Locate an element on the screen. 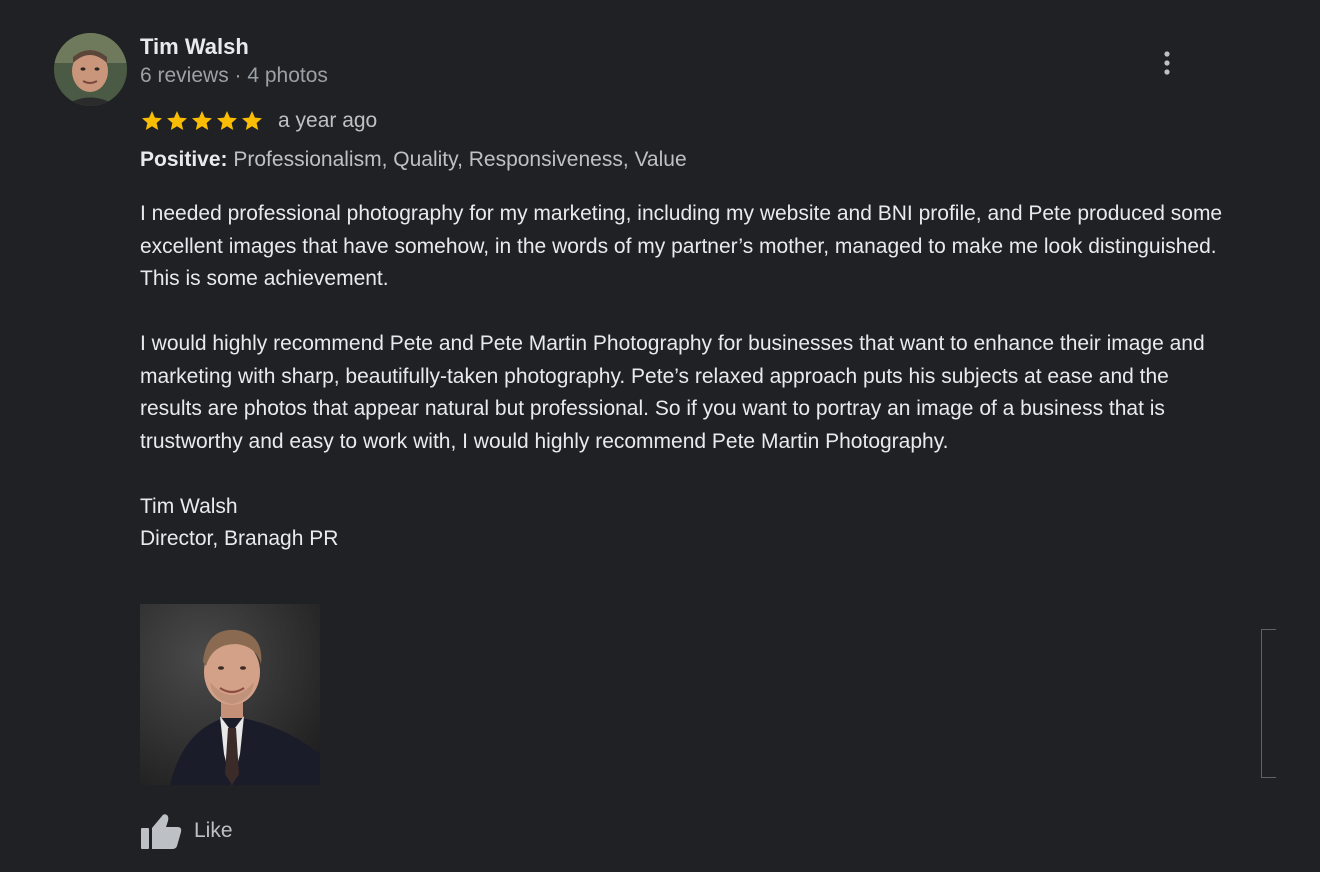 This screenshot has height=872, width=1320. like-button: Like is located at coordinates (186, 831).